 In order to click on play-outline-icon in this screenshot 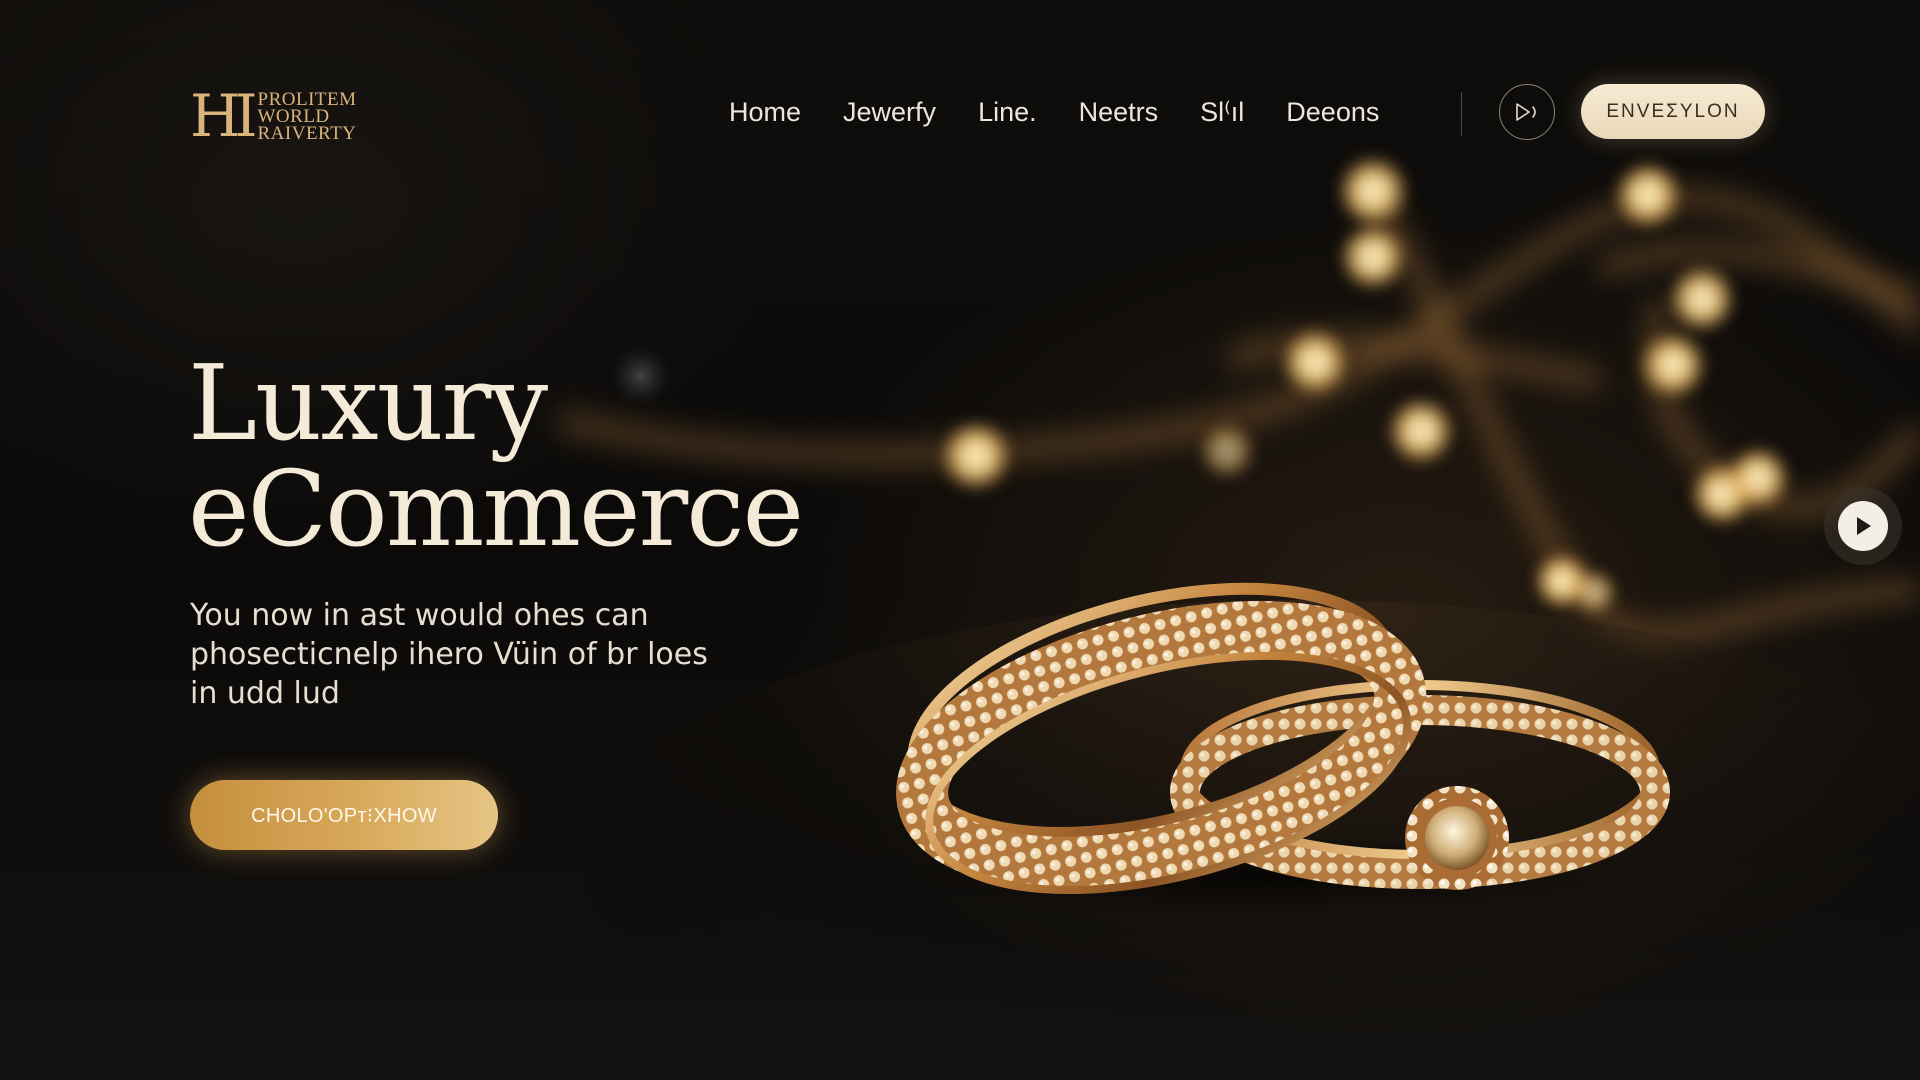, I will do `click(1526, 112)`.